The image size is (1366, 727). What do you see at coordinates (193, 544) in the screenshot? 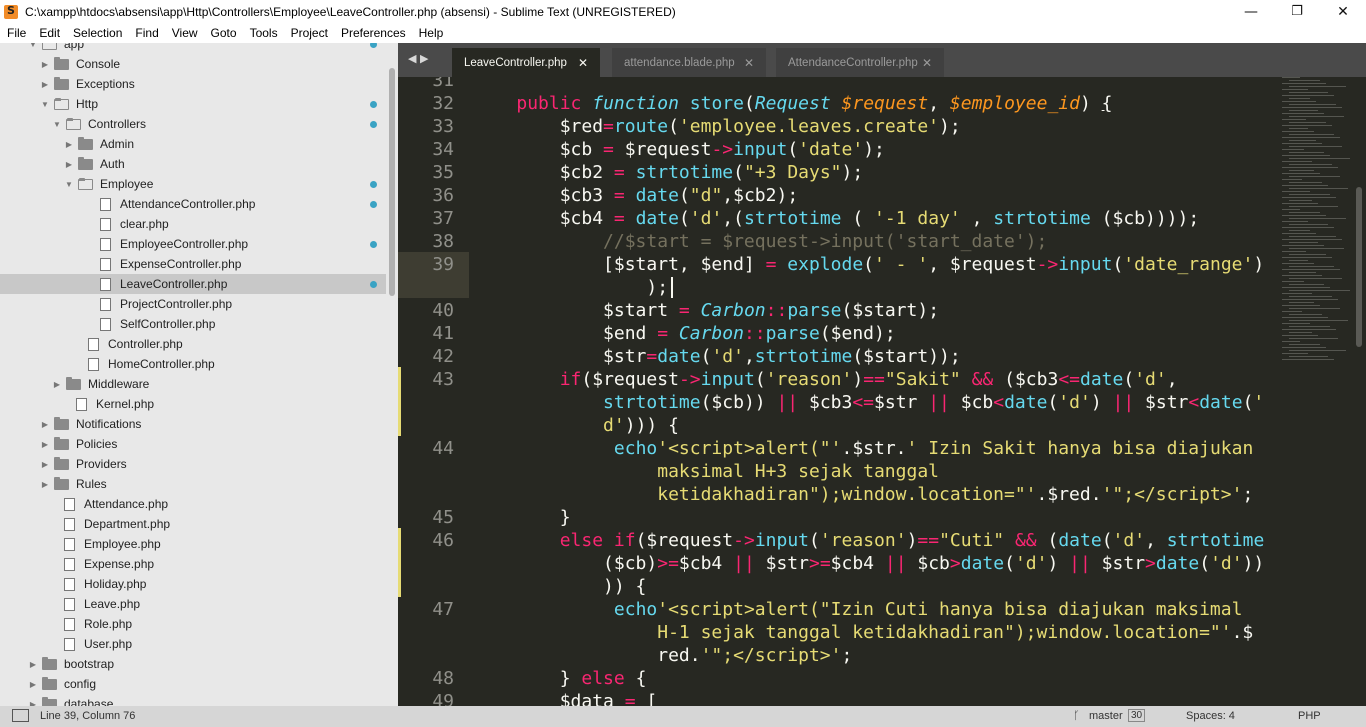
I see `sidebar-file-item: Employee.php` at bounding box center [193, 544].